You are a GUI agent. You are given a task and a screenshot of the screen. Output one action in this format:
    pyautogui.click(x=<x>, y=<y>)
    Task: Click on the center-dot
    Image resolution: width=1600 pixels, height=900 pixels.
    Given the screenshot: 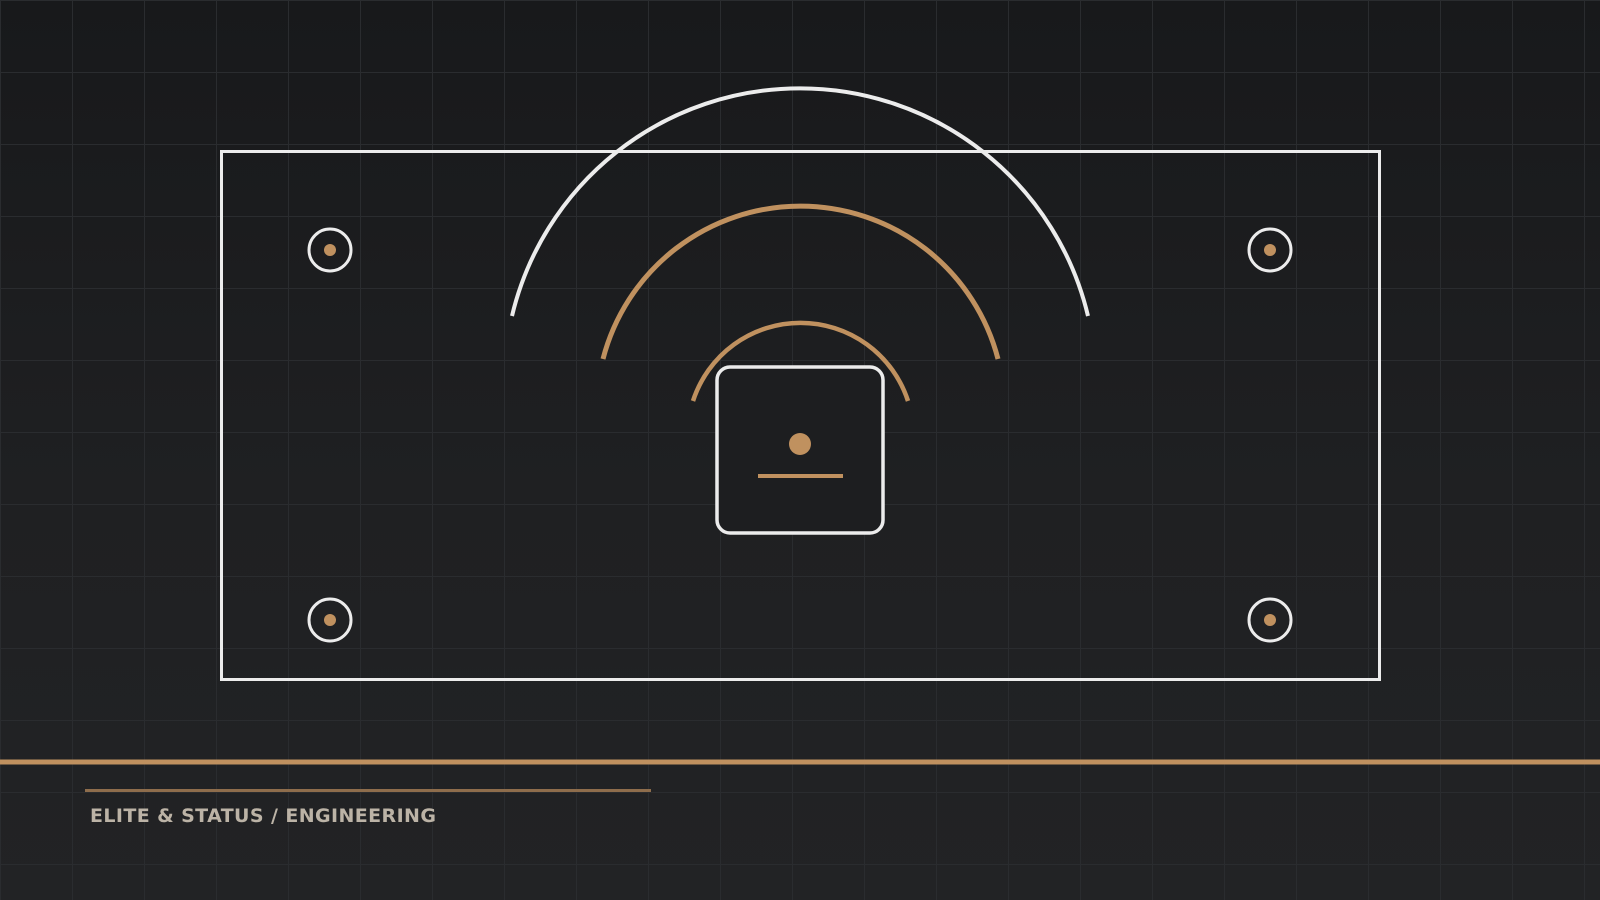 What is the action you would take?
    pyautogui.click(x=800, y=444)
    